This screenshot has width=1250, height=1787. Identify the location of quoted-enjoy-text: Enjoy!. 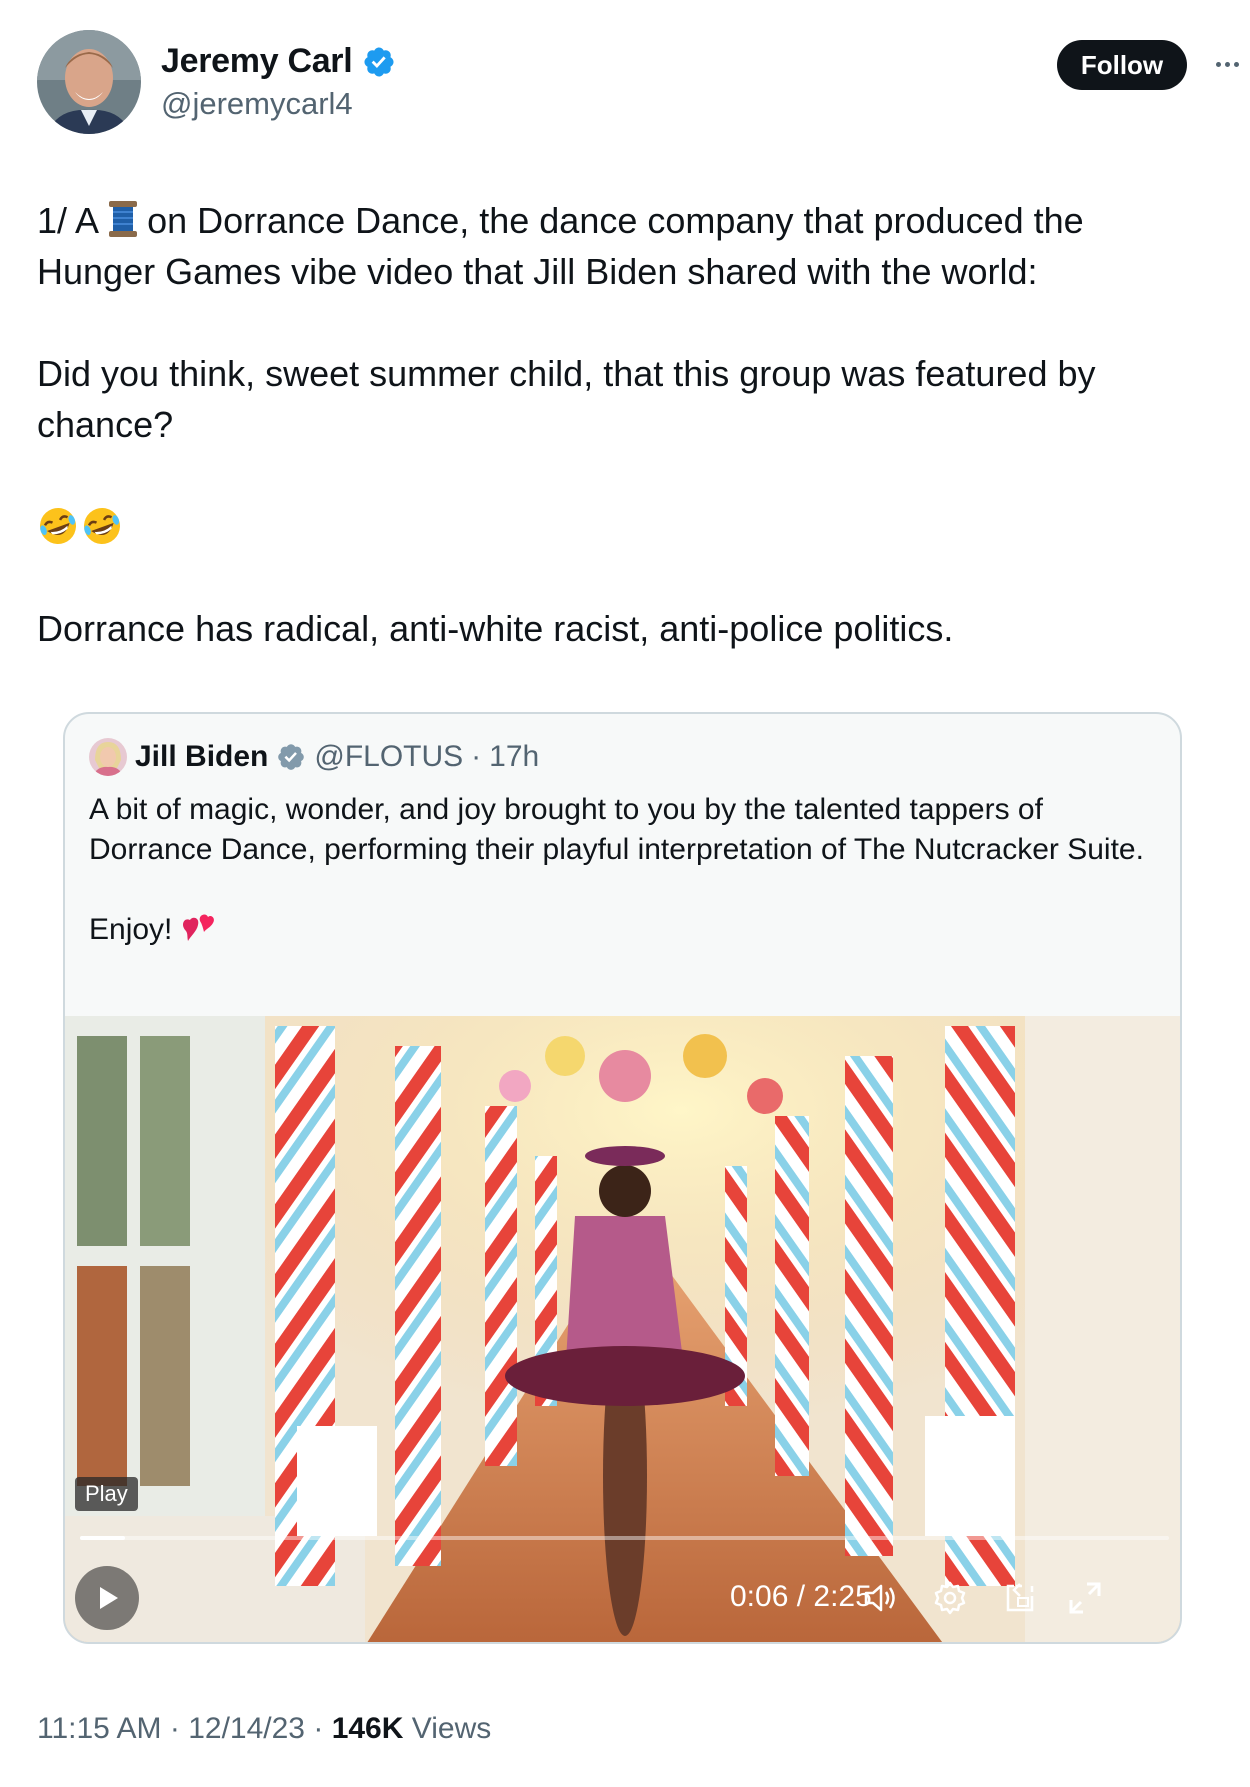
(131, 929).